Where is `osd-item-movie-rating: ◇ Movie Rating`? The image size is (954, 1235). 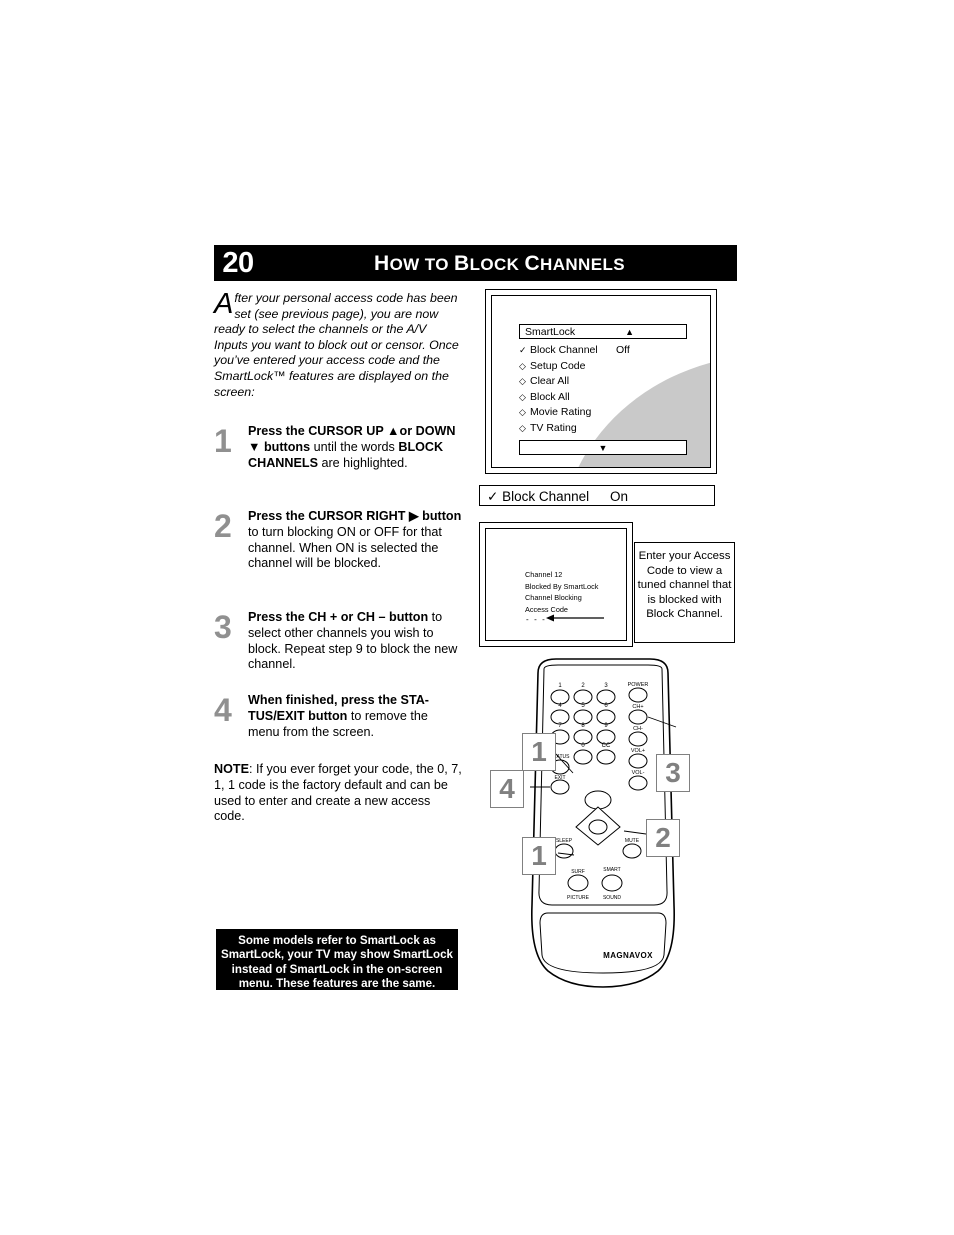
osd-item-movie-rating: ◇ Movie Rating is located at coordinates (609, 413).